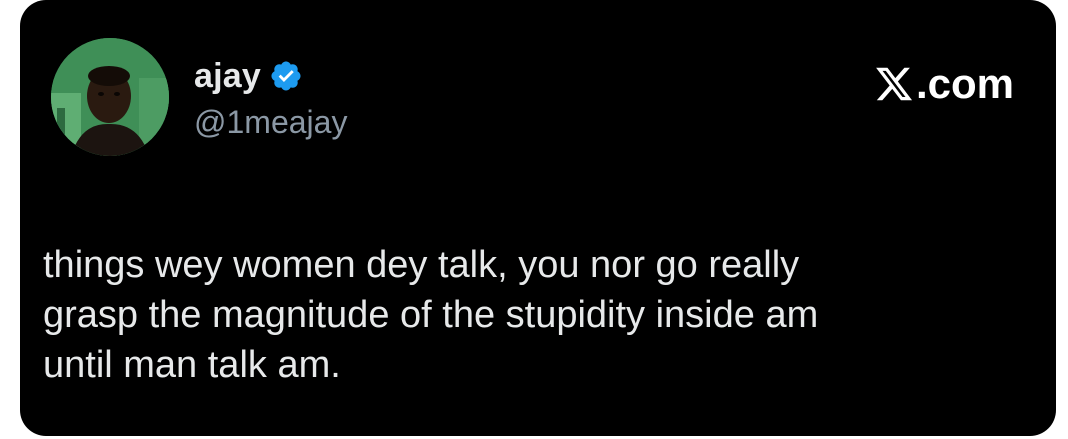 The width and height of the screenshot is (1068, 439). Describe the element at coordinates (270, 98) in the screenshot. I see `author-identity: ajay @1meajay` at that location.